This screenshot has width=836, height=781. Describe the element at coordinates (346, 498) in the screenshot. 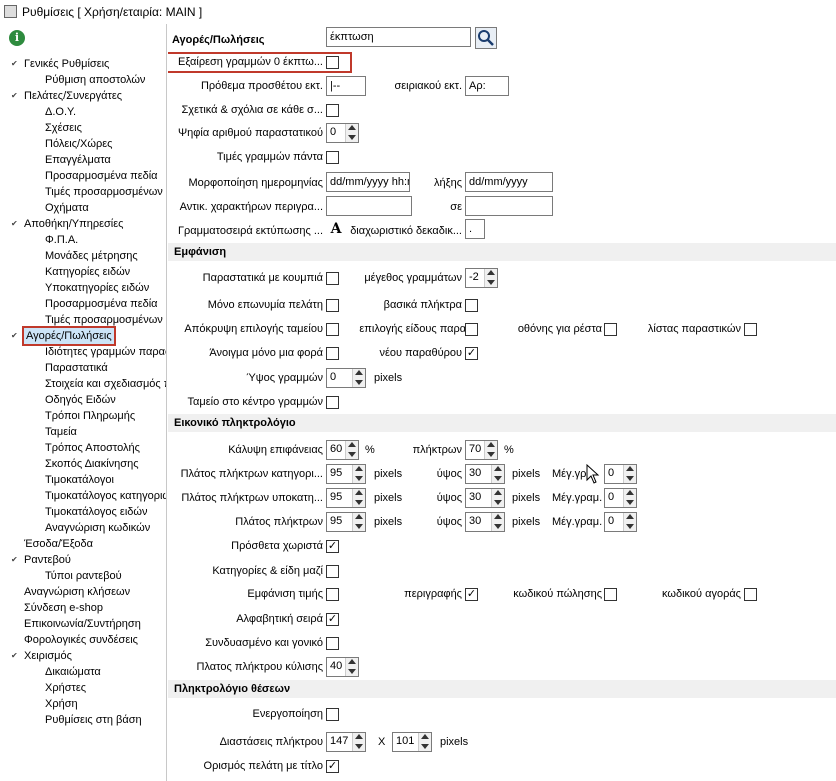

I see `subcat-width-spinner: 95` at that location.